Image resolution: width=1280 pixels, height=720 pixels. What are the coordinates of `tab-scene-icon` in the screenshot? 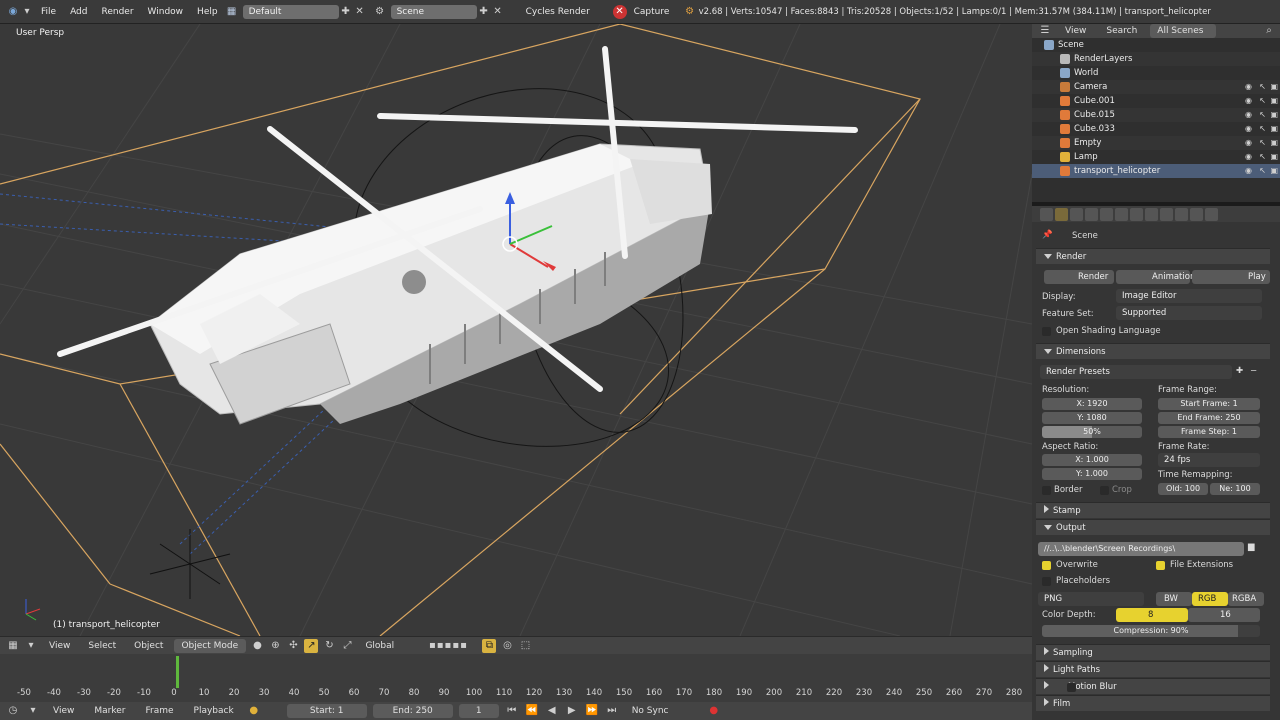 It's located at (1091, 214).